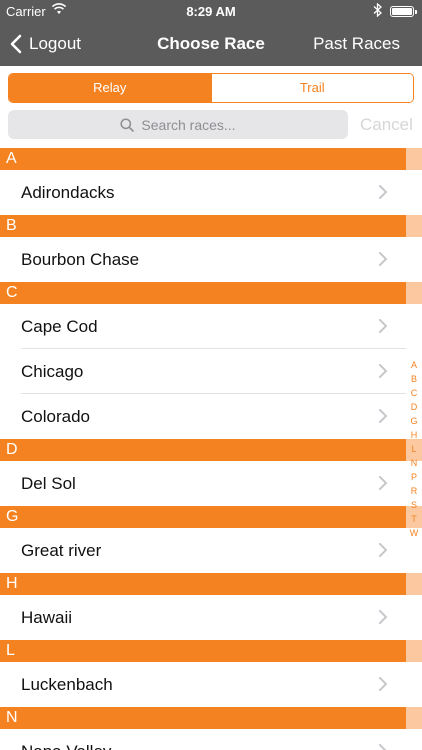 Image resolution: width=422 pixels, height=750 pixels. I want to click on bluetooth-icon, so click(377, 10).